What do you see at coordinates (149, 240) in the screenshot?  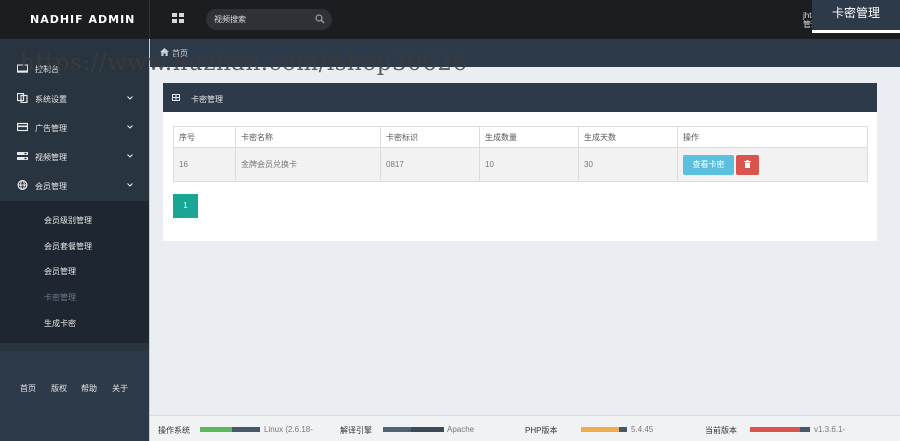 I see `sidebar-divider` at bounding box center [149, 240].